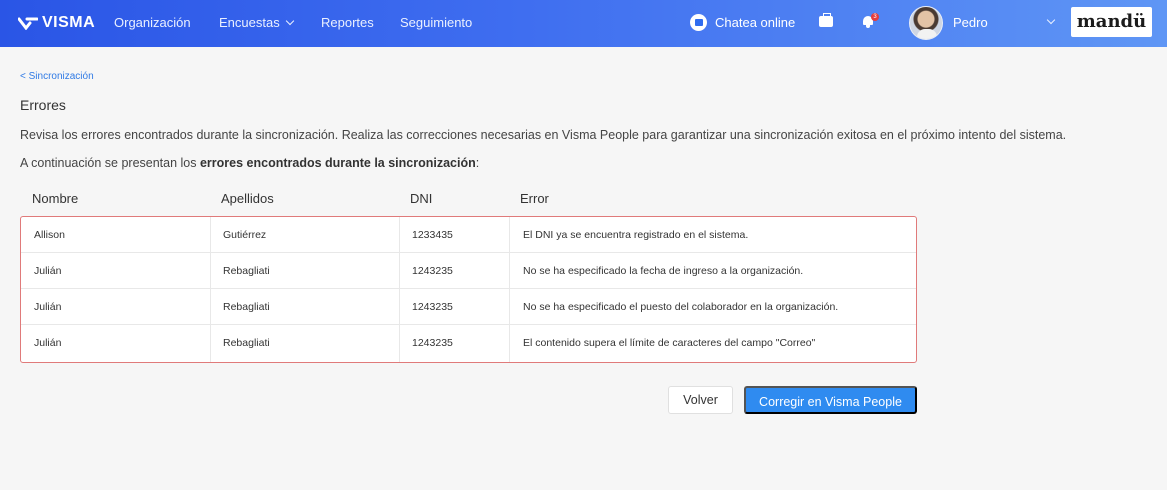 This screenshot has height=490, width=1167. I want to click on volver-button: Volver, so click(700, 400).